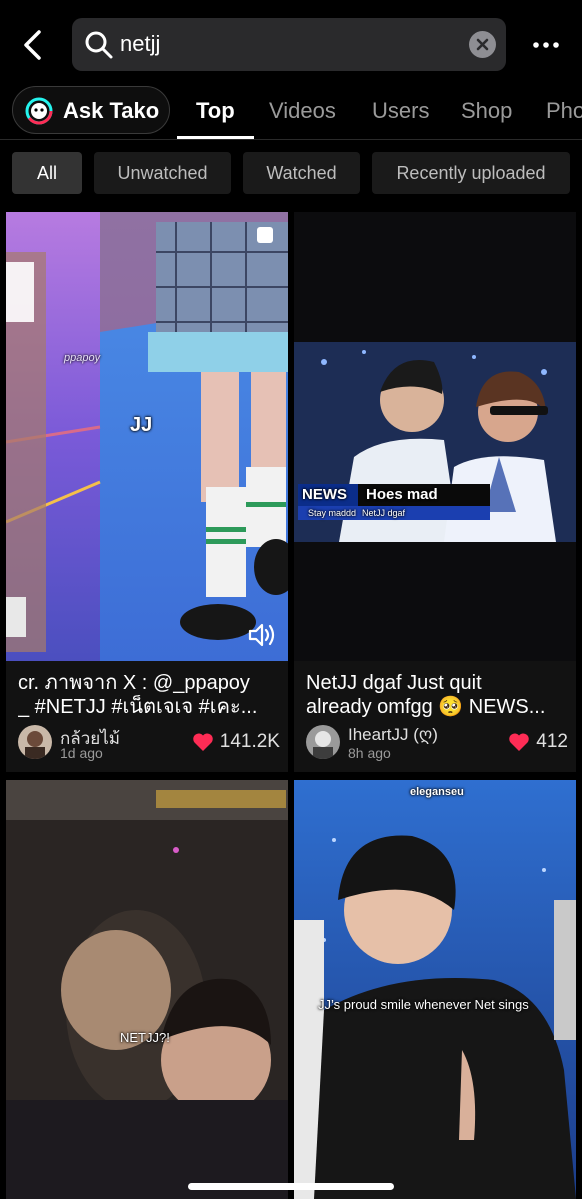 This screenshot has width=582, height=1199. What do you see at coordinates (482, 44) in the screenshot?
I see `clear-icon` at bounding box center [482, 44].